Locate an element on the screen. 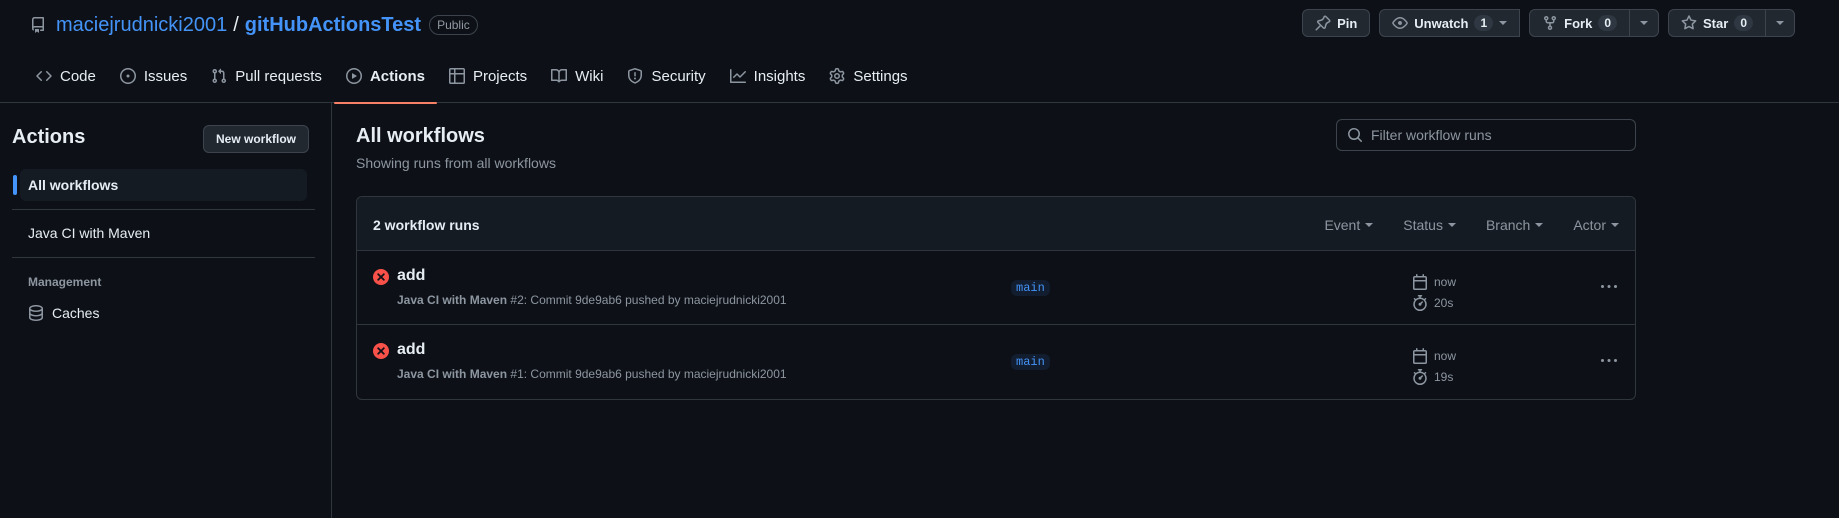  pin-button: Pin is located at coordinates (1336, 23).